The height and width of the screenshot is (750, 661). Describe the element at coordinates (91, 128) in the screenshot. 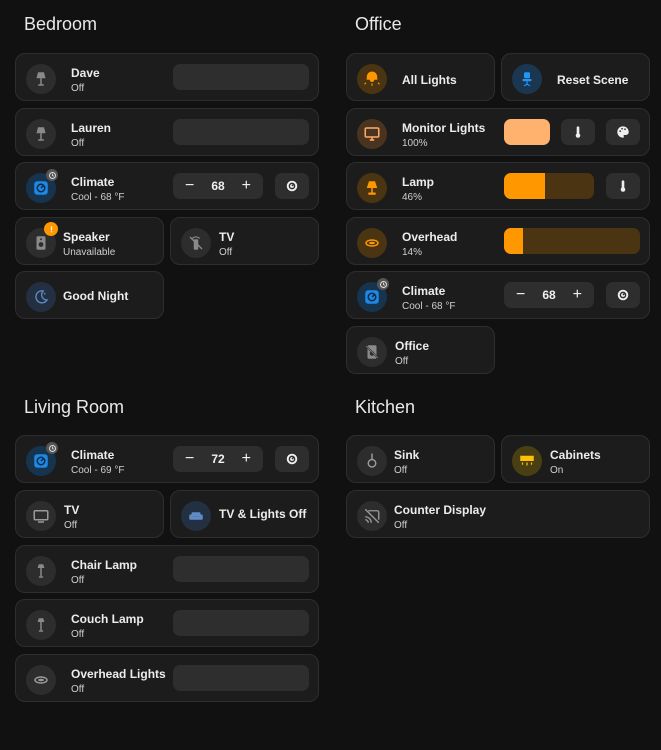

I see `card-name: Lauren` at that location.